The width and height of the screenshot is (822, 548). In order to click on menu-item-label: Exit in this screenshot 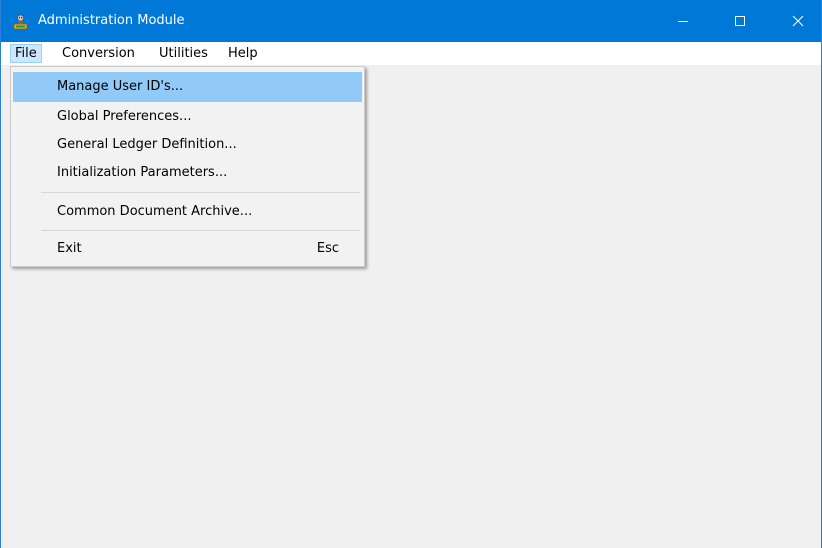, I will do `click(69, 248)`.